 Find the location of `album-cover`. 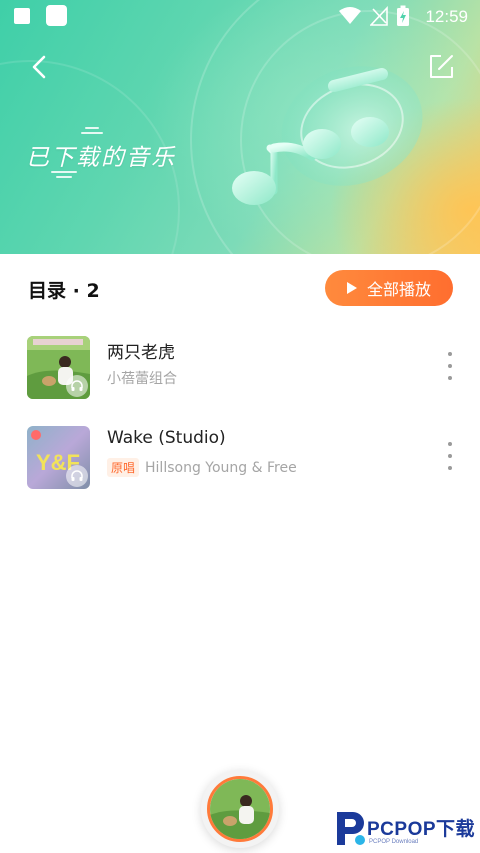

album-cover is located at coordinates (58, 367).